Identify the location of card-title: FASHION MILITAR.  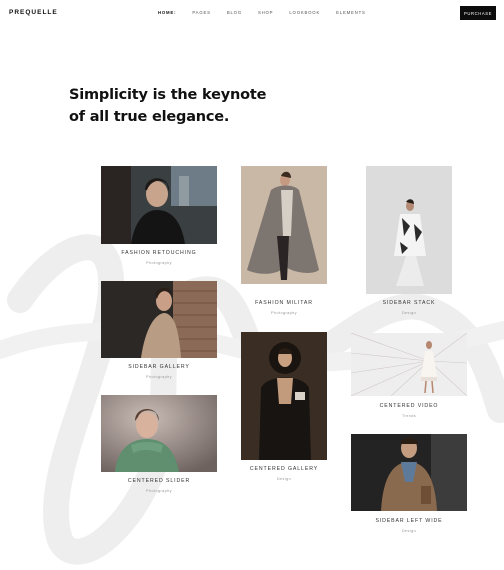
(284, 303).